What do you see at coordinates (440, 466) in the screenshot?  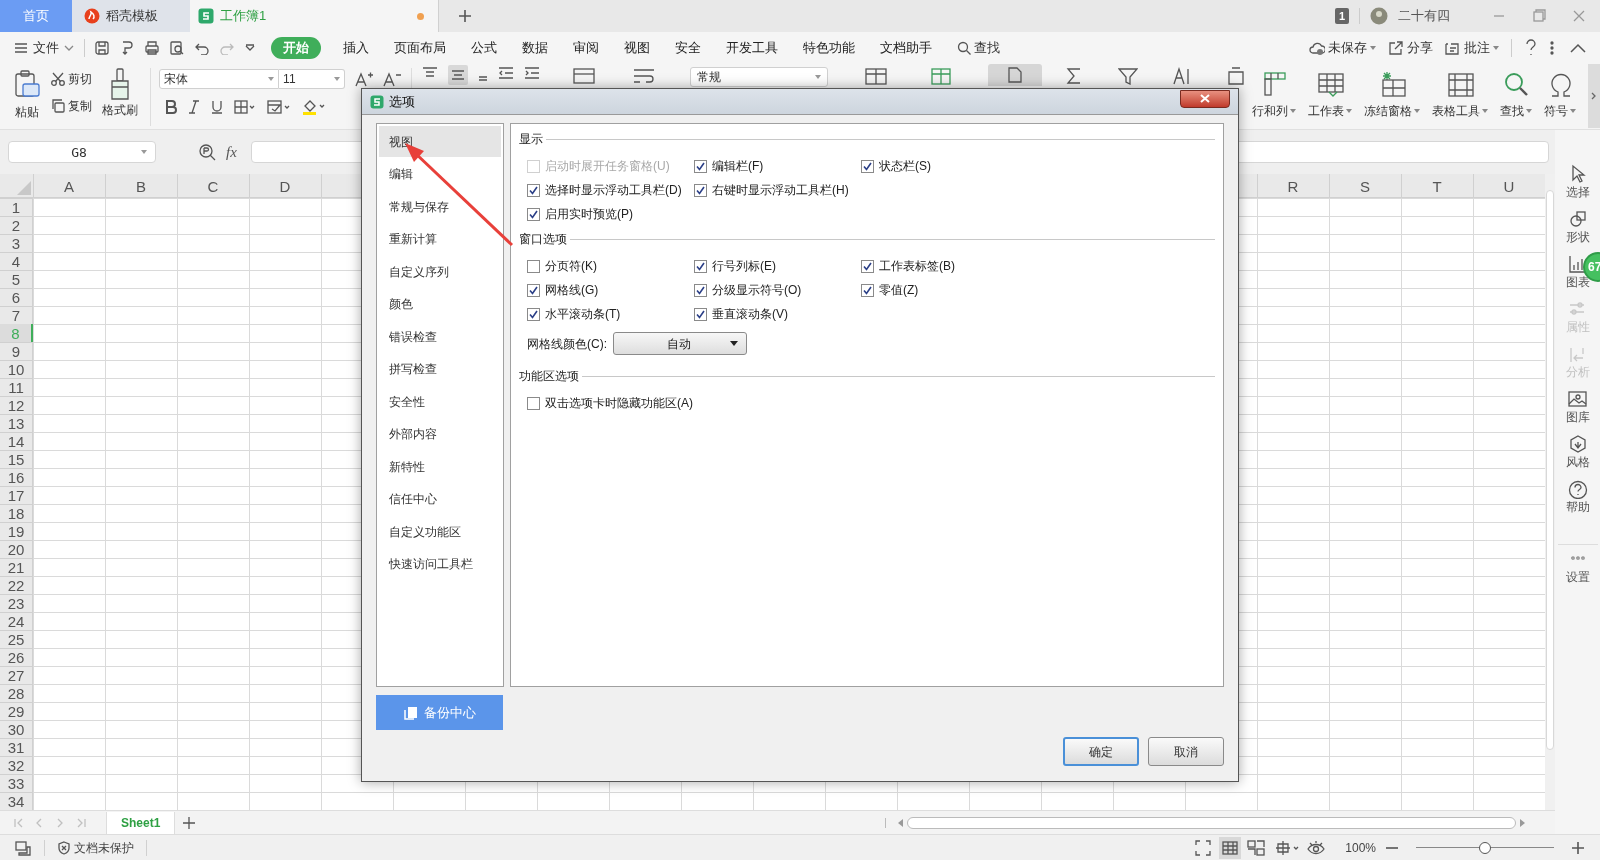 I see `category-item: 新特性` at bounding box center [440, 466].